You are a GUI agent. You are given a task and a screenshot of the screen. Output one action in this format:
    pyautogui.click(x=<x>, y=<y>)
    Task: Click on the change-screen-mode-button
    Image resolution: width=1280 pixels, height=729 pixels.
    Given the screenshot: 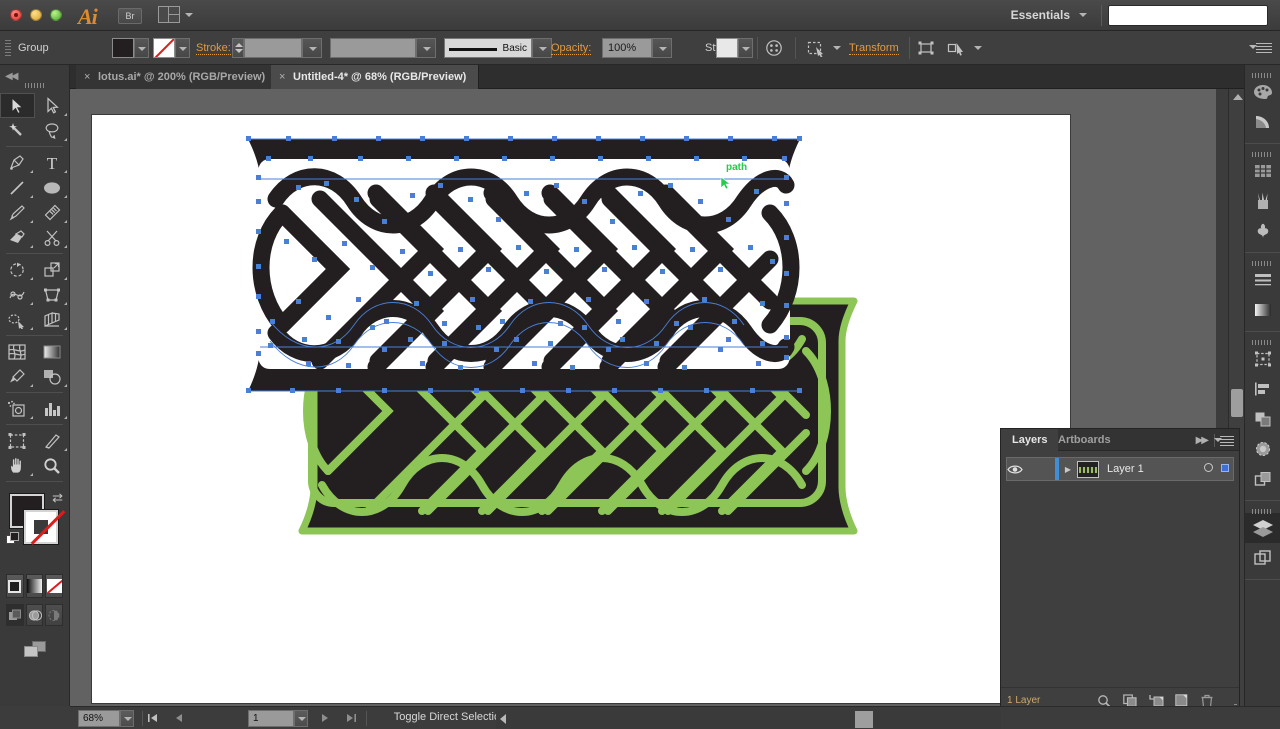 What is the action you would take?
    pyautogui.click(x=34, y=649)
    